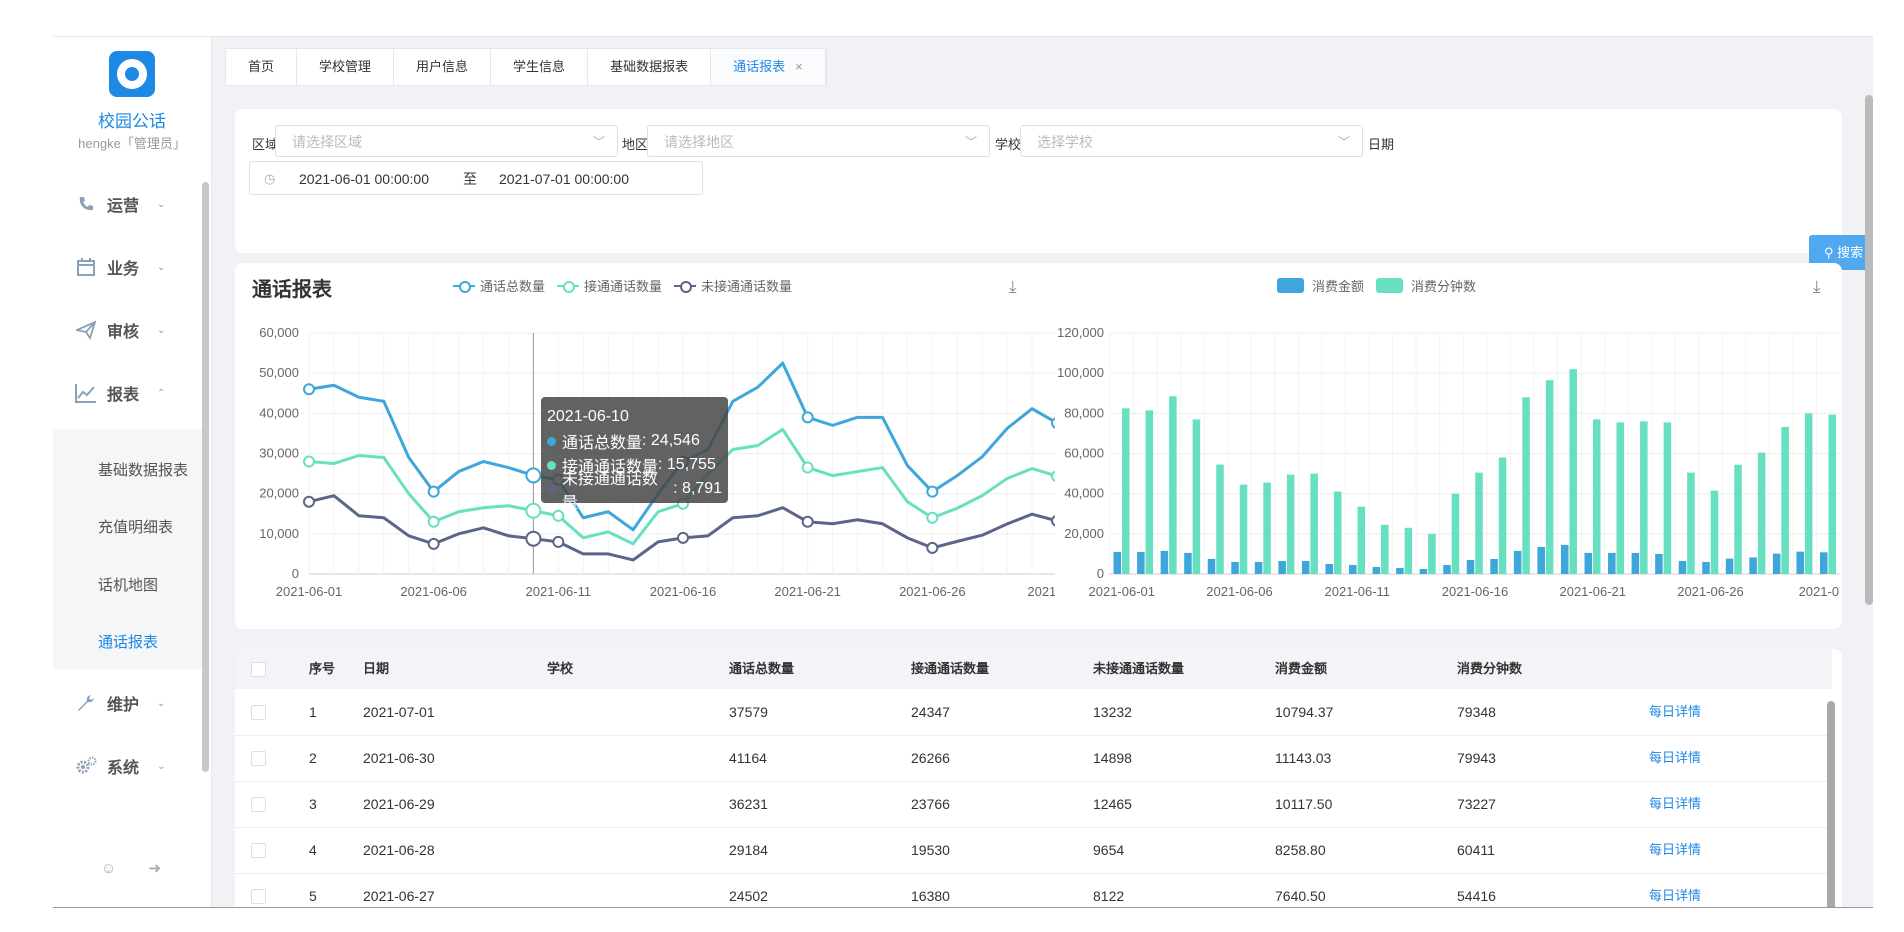 The height and width of the screenshot is (932, 1904). I want to click on cell-date: 2021-06-27, so click(399, 896).